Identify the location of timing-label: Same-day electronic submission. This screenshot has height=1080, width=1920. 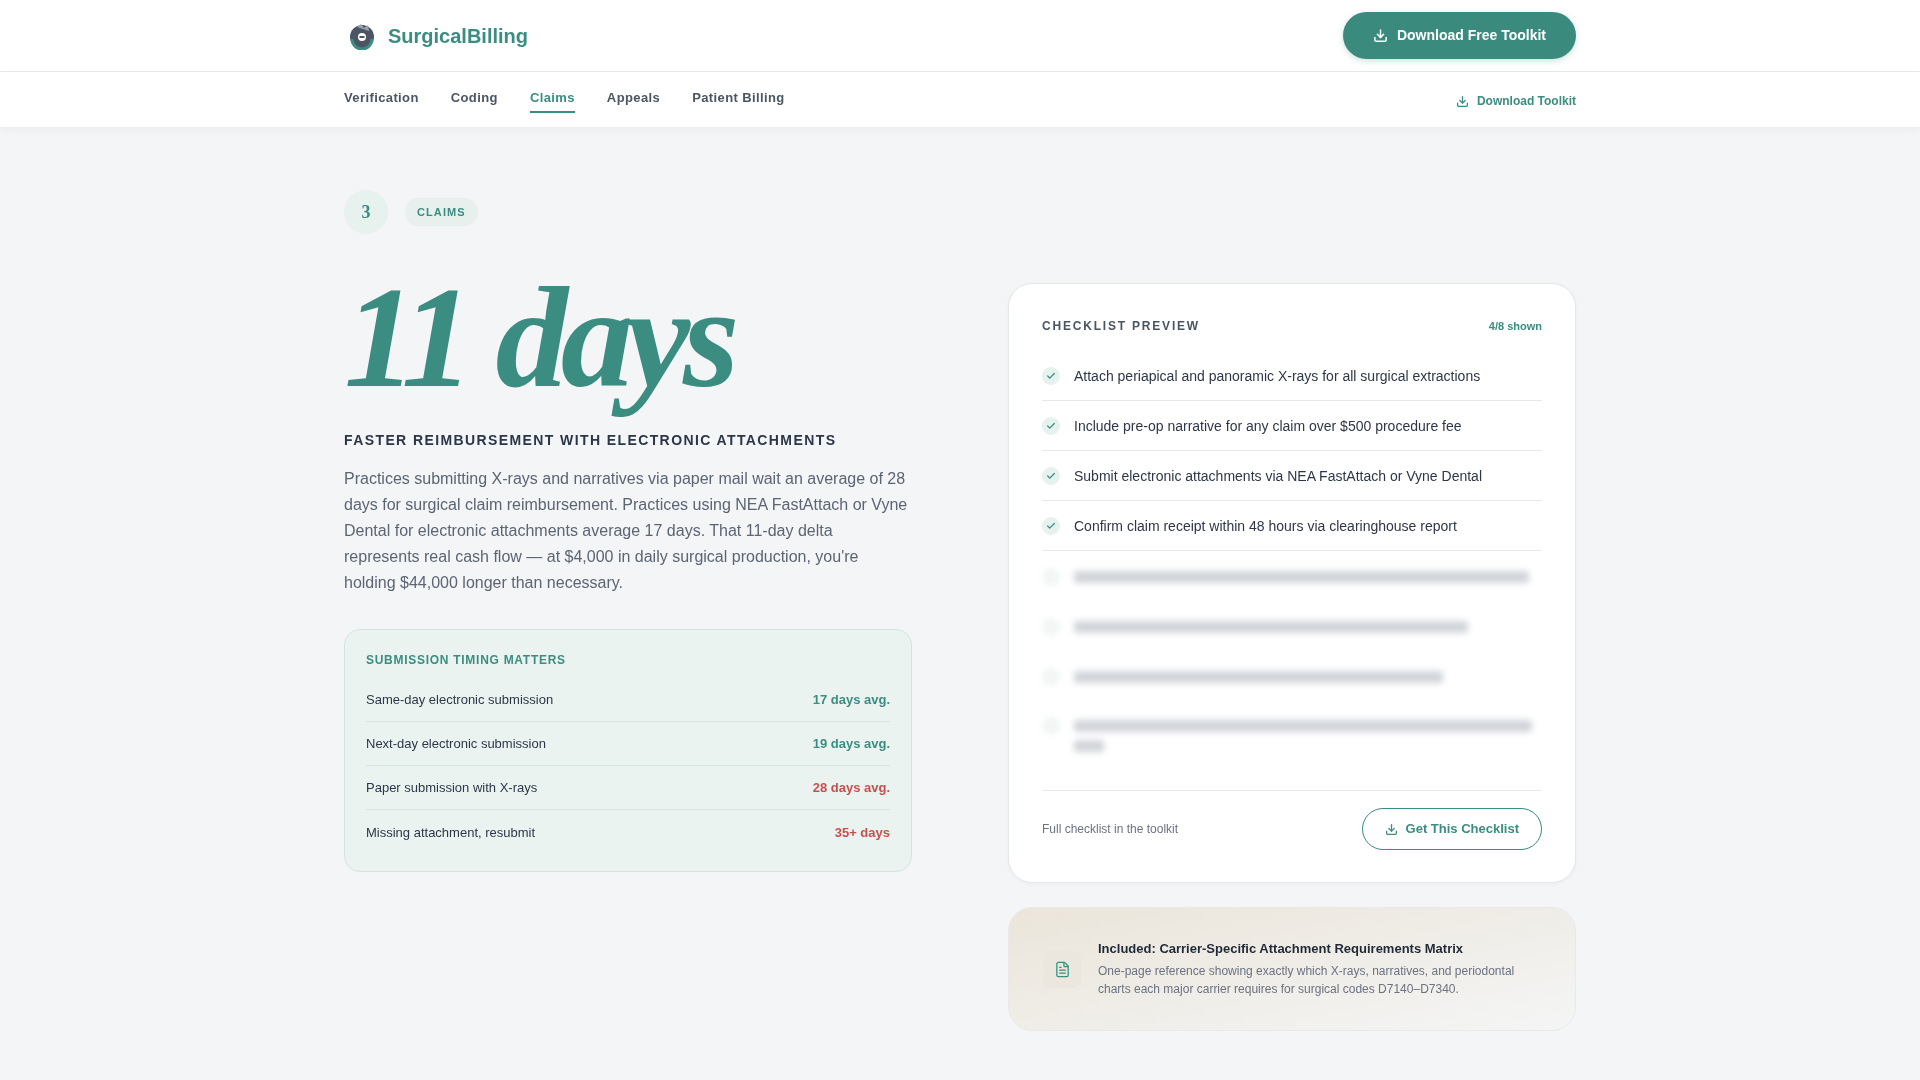
(460, 700).